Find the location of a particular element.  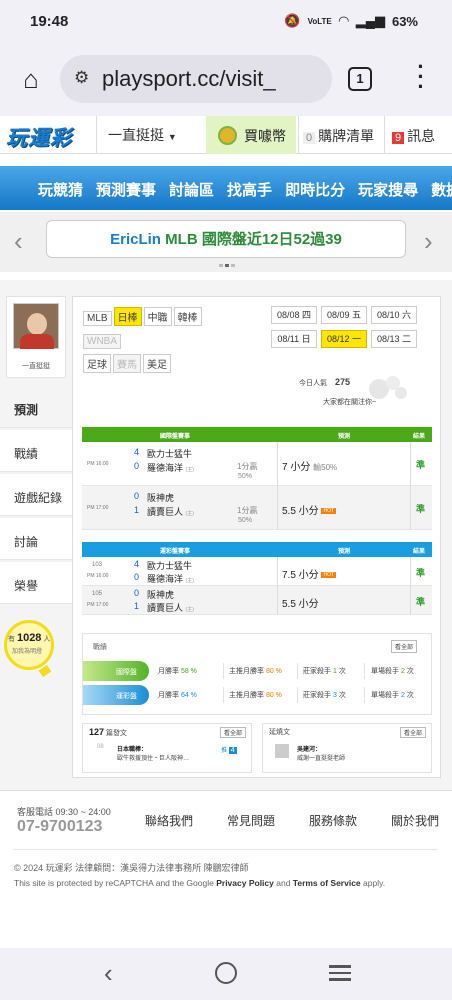

footer-link-contact: 聯絡我們 is located at coordinates (186, 820).